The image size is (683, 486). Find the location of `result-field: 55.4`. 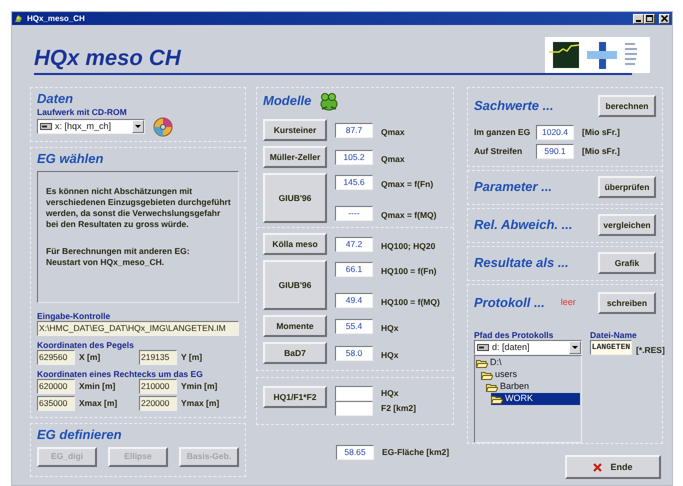

result-field: 55.4 is located at coordinates (354, 326).